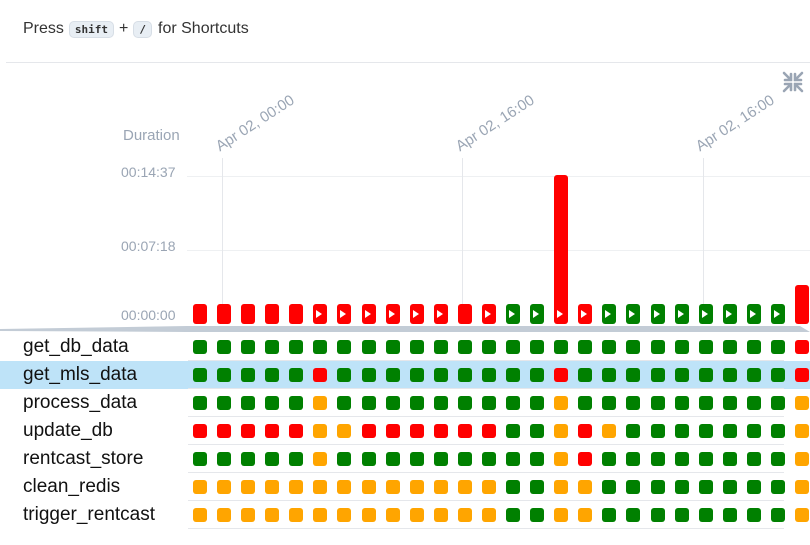  Describe the element at coordinates (83, 459) in the screenshot. I see `task-name: rentcast_store` at that location.